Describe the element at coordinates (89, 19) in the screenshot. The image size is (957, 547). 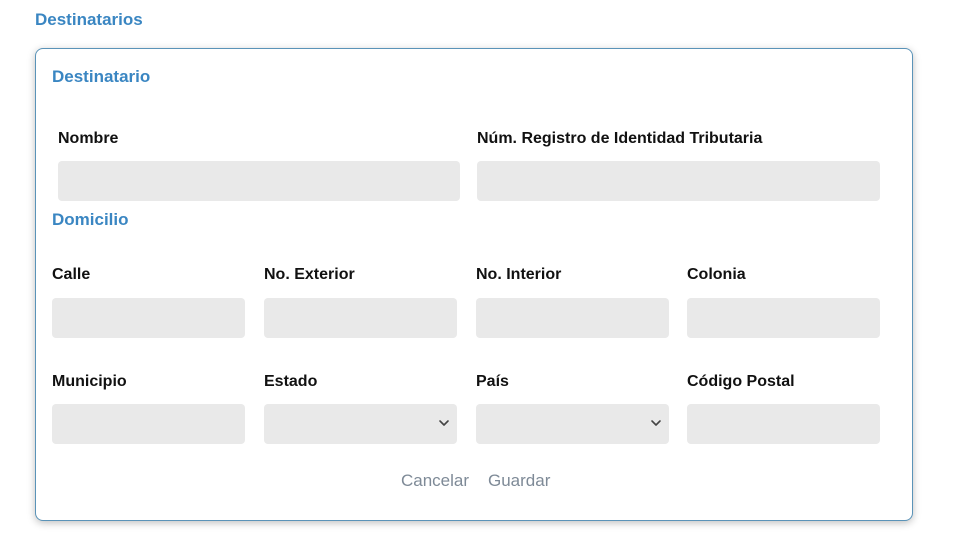
I see `section-title: Destinatarios` at that location.